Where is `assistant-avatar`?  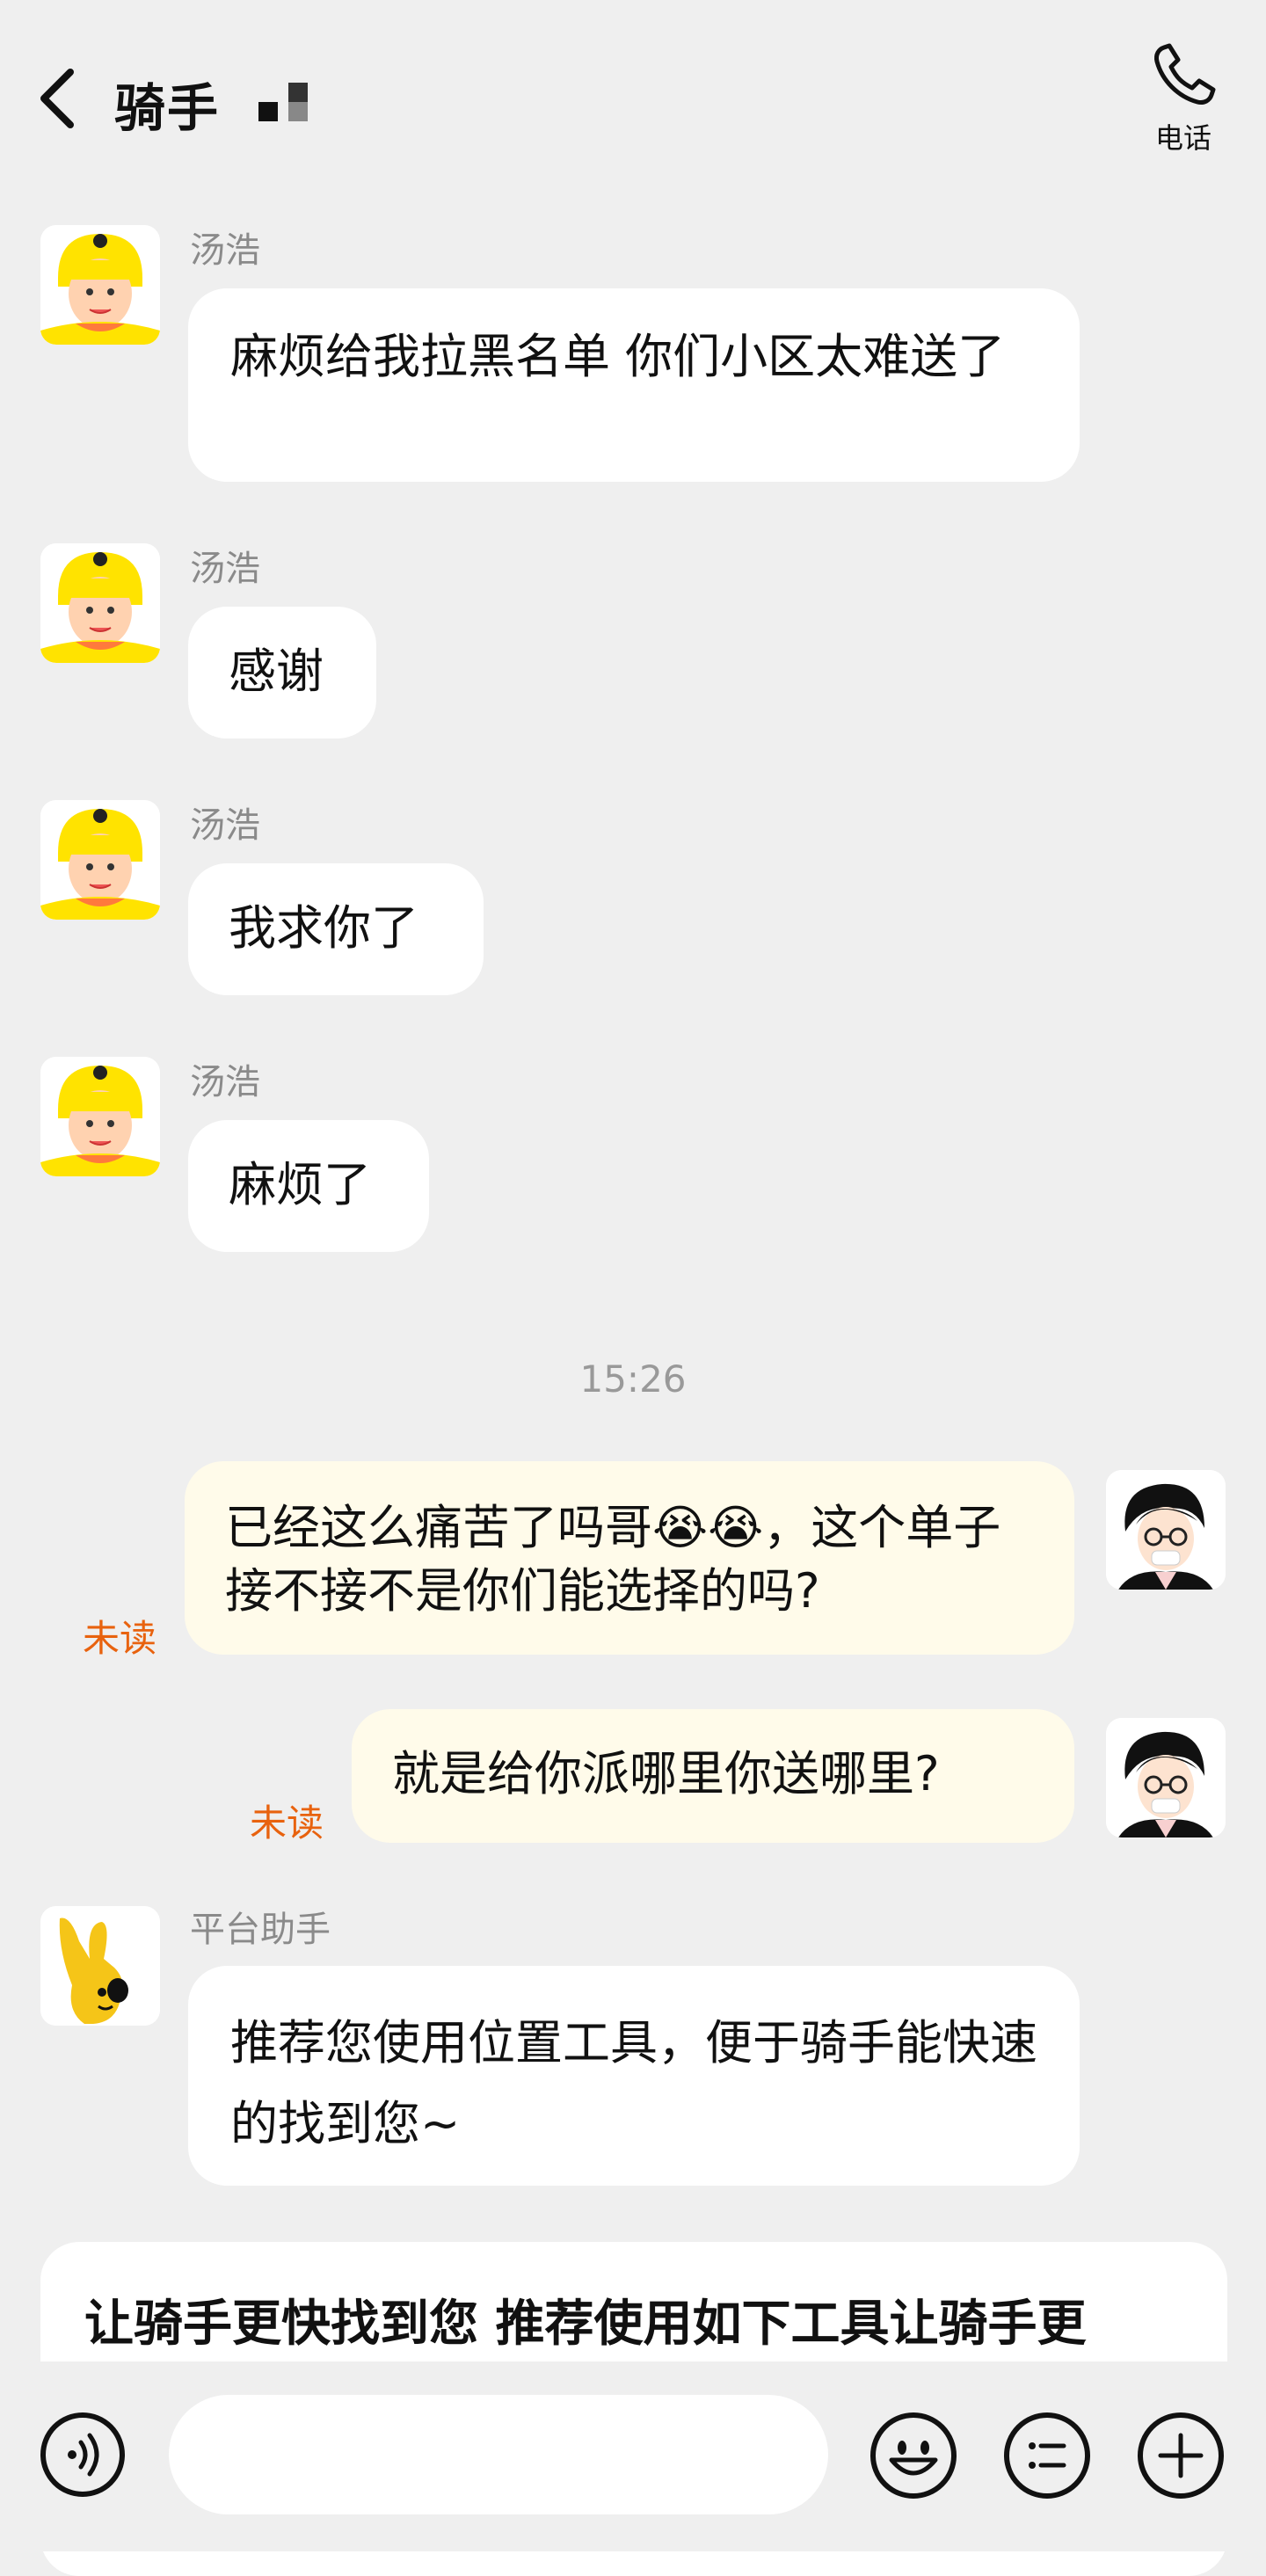
assistant-avatar is located at coordinates (100, 1966).